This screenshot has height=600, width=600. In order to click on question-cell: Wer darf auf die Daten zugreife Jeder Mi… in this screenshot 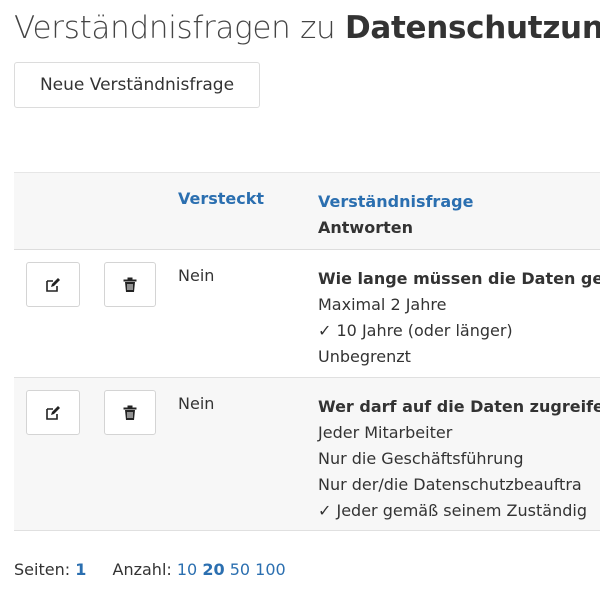, I will do `click(459, 459)`.